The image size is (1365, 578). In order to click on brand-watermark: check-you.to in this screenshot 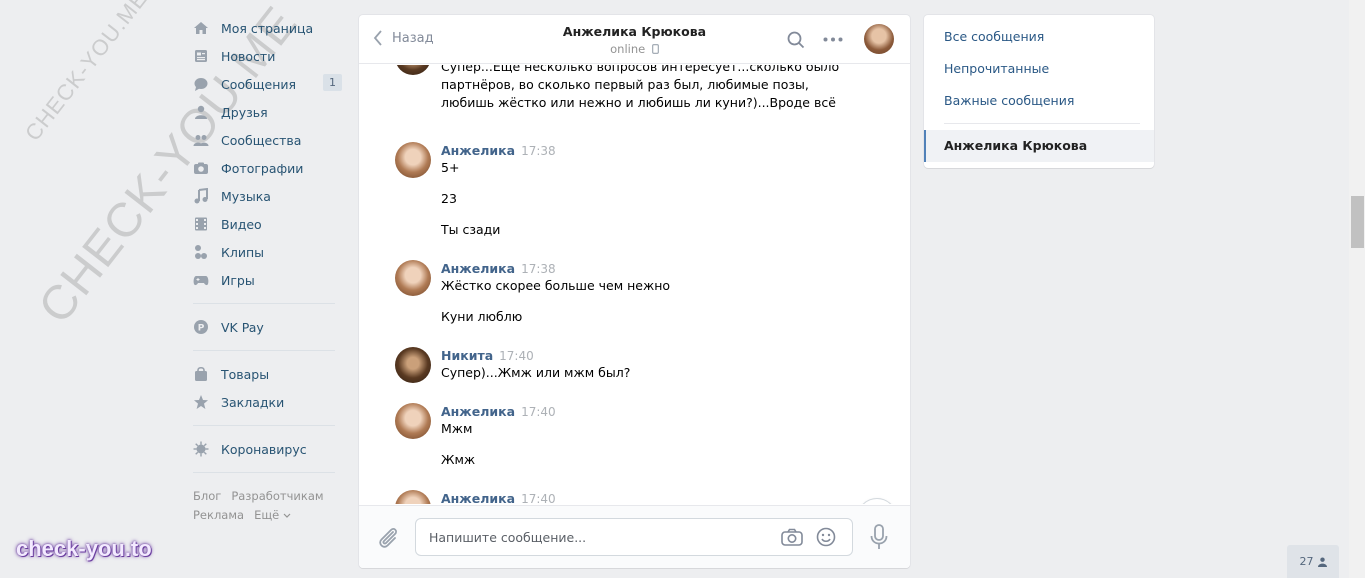, I will do `click(84, 548)`.